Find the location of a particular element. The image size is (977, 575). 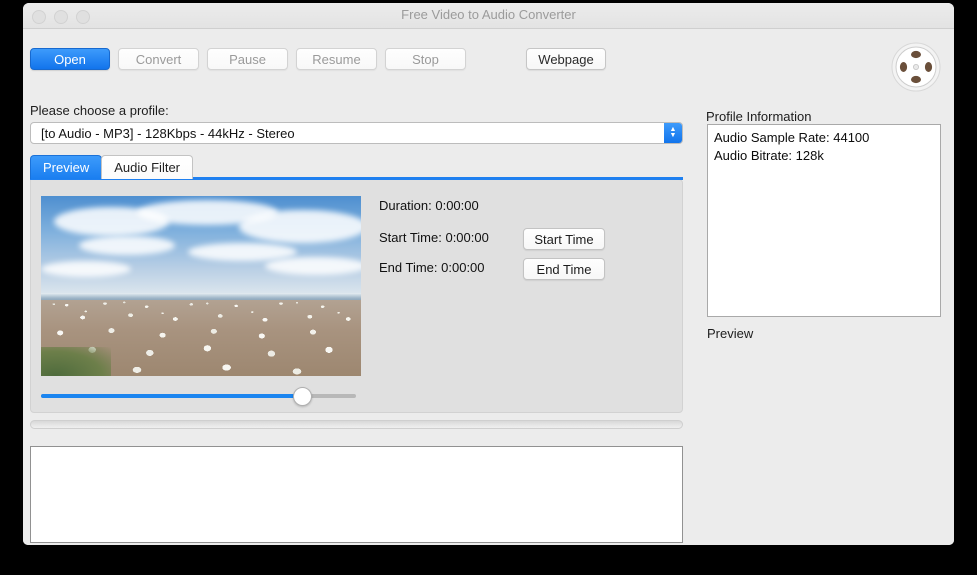

end-time-label: End Time: 0:00:00 is located at coordinates (432, 267).